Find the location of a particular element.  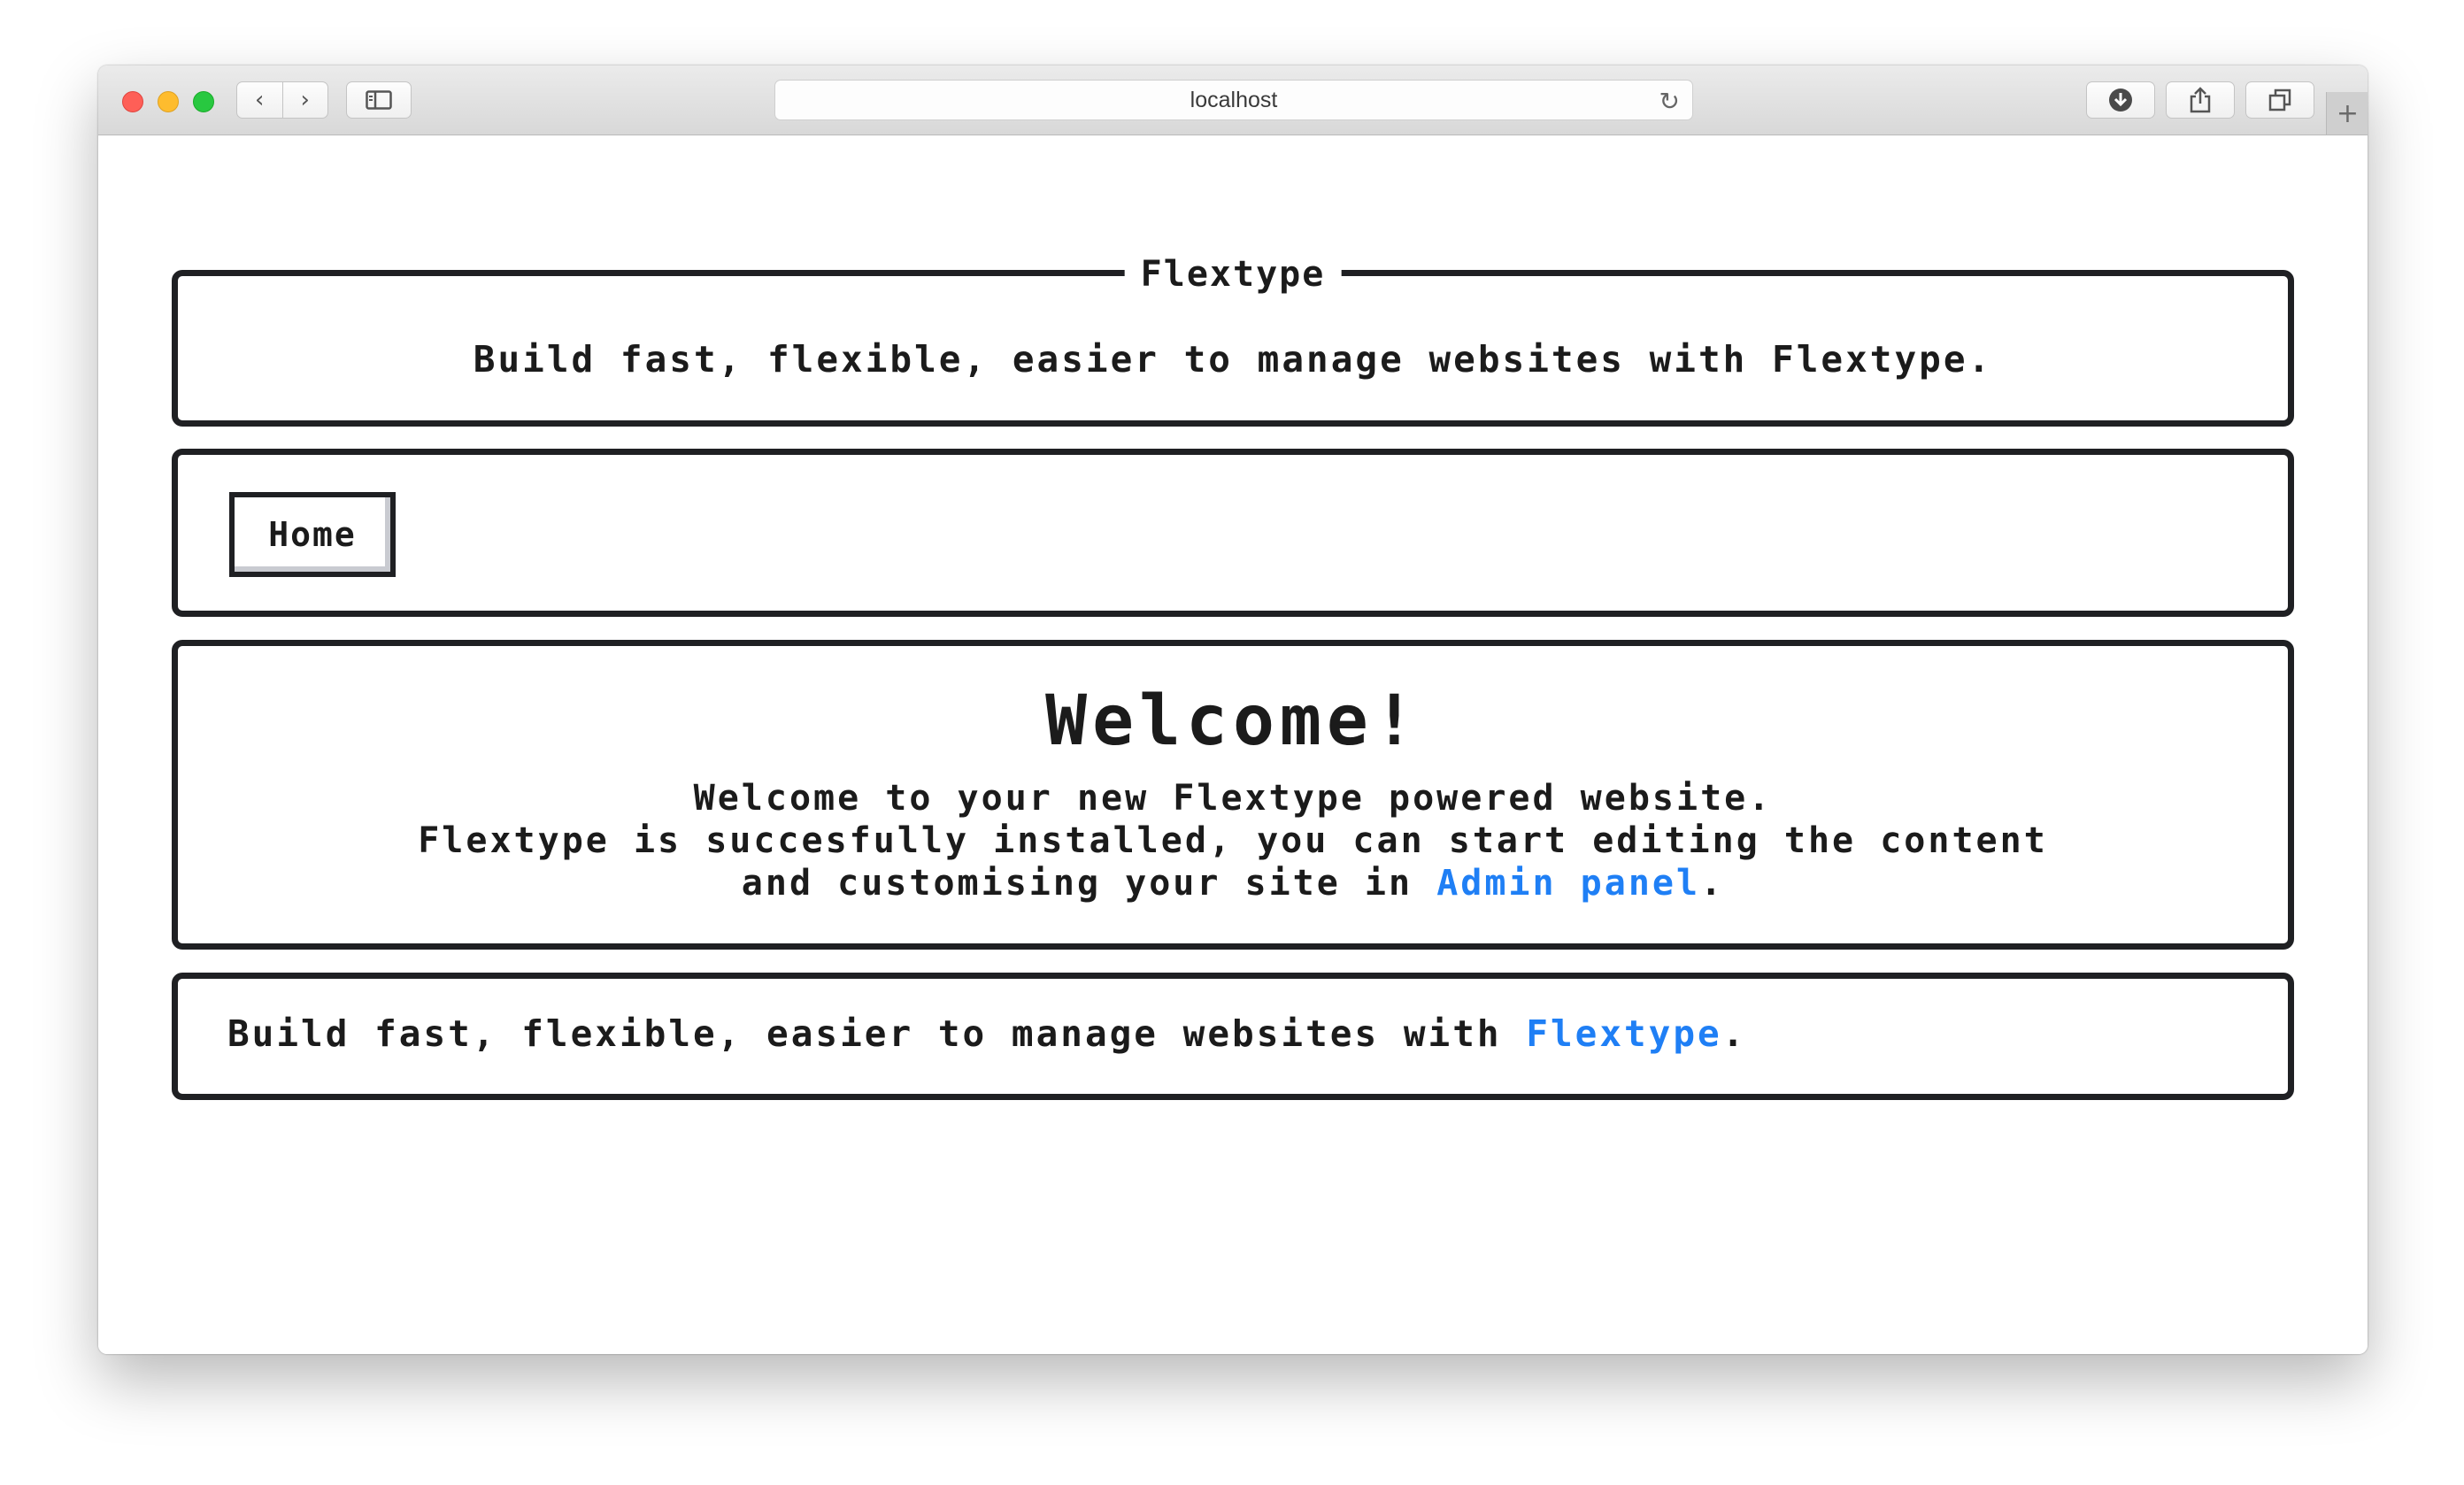

history-nav-group: ‹ › is located at coordinates (282, 100).